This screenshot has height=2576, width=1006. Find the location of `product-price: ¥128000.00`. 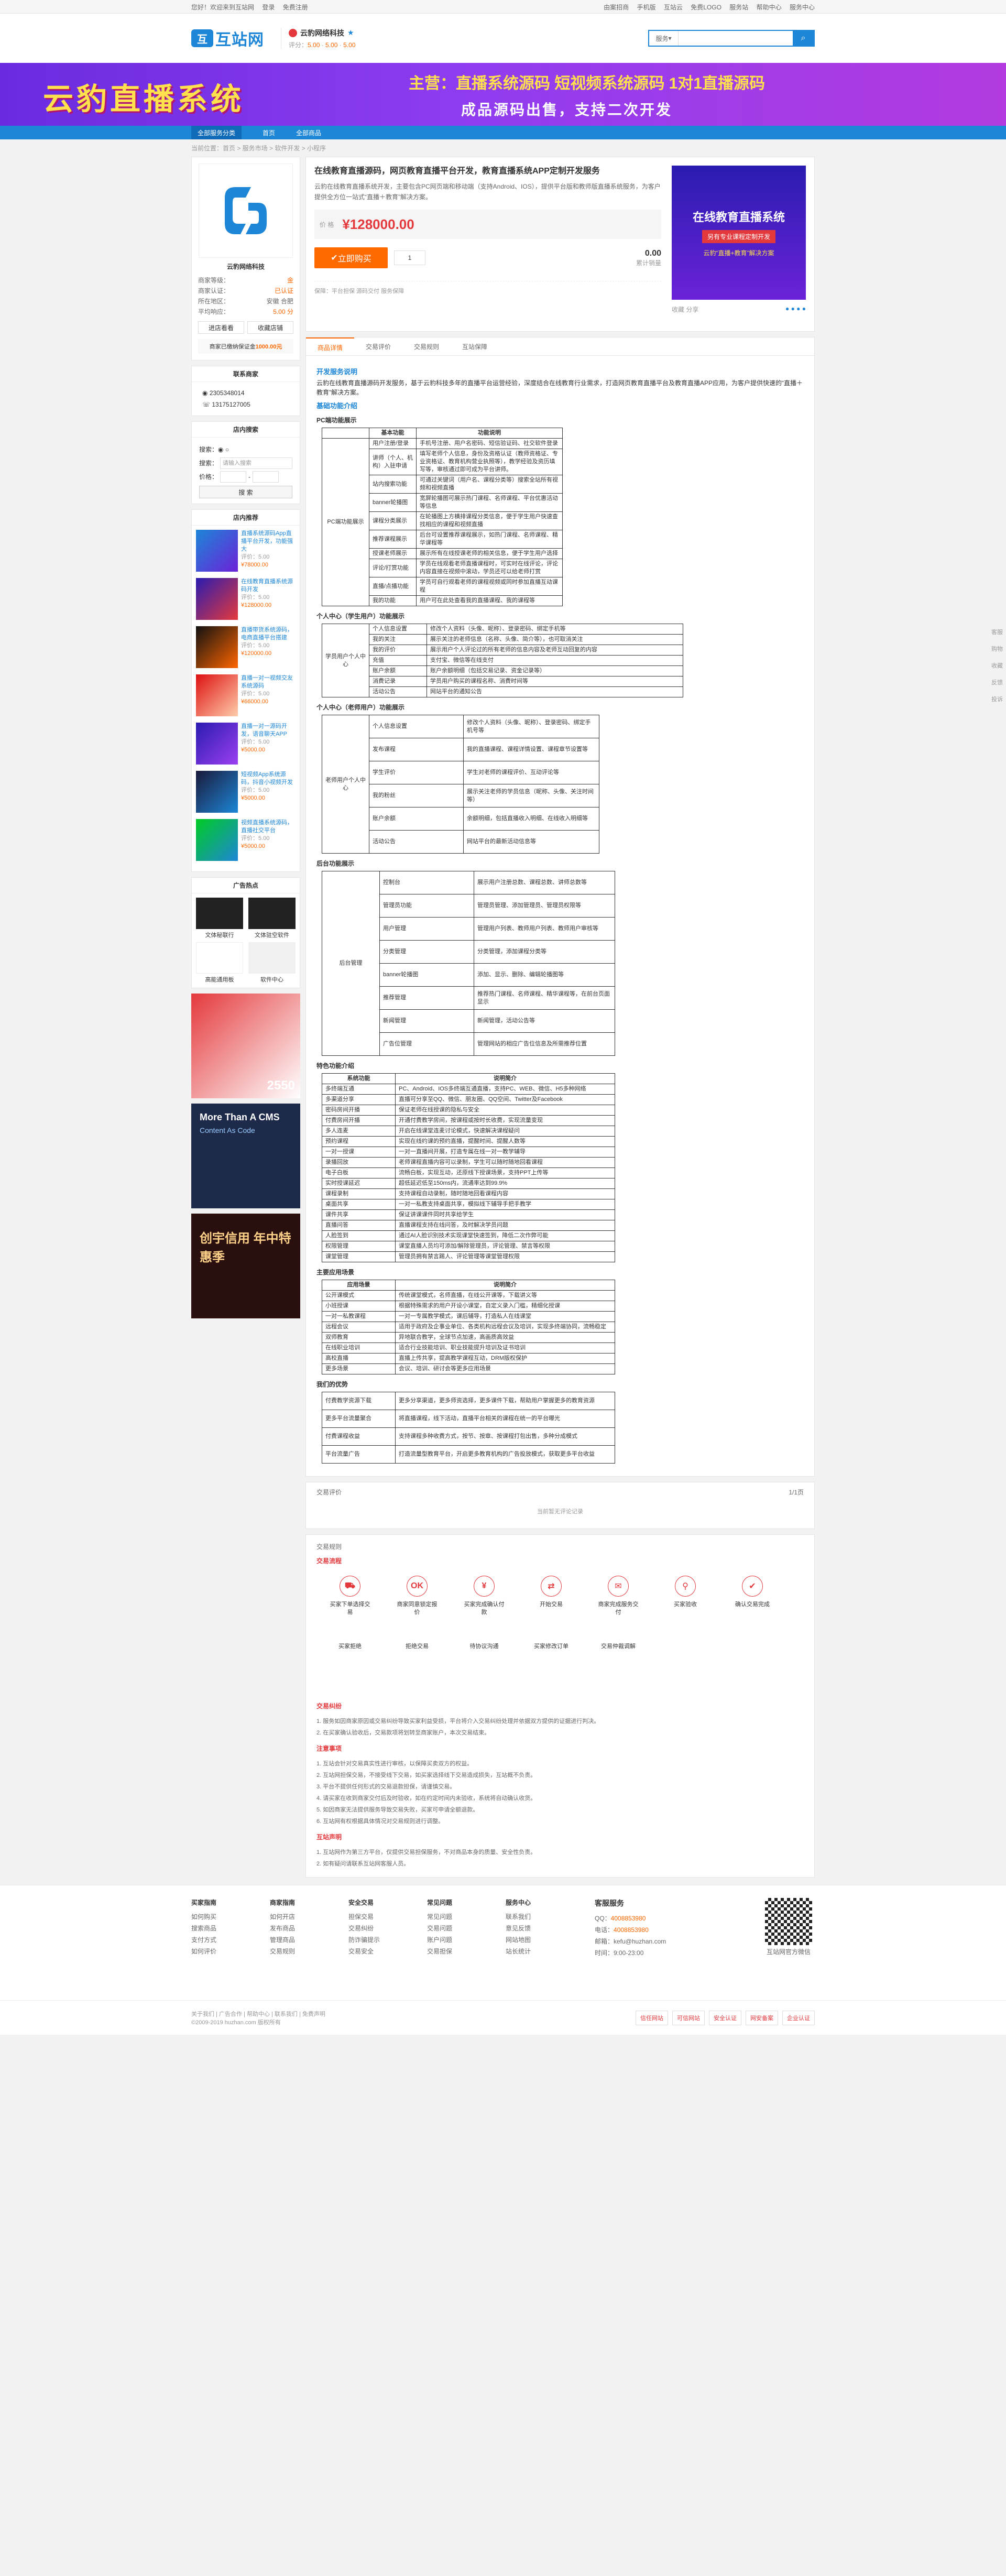

product-price: ¥128000.00 is located at coordinates (378, 224).